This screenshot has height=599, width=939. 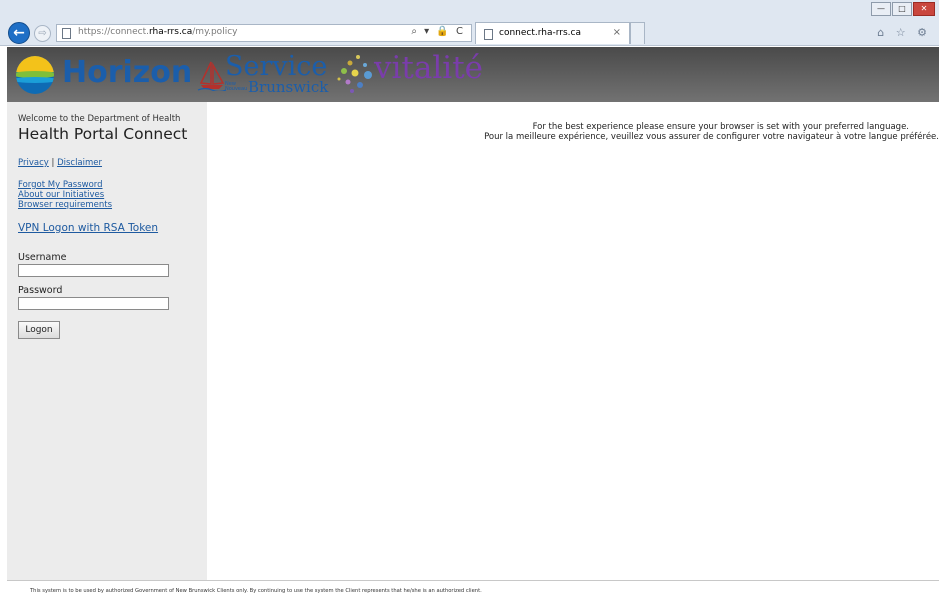 I want to click on brunswick-logo-text: Brunswick, so click(x=288, y=87).